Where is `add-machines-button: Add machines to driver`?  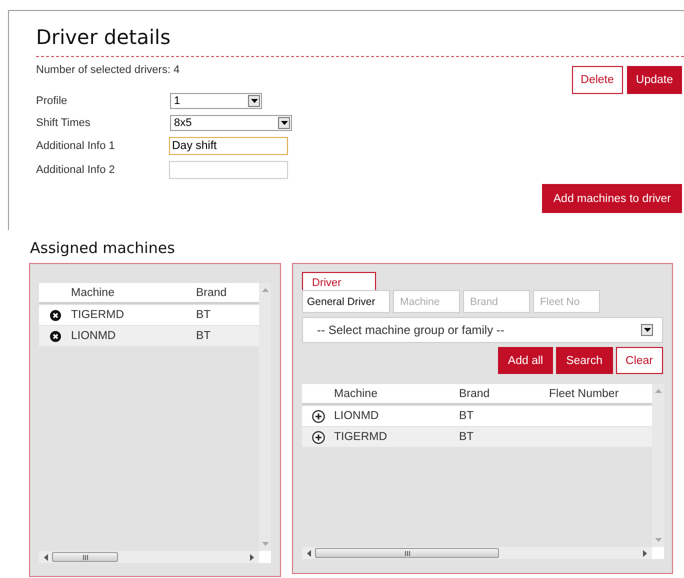 add-machines-button: Add machines to driver is located at coordinates (612, 198).